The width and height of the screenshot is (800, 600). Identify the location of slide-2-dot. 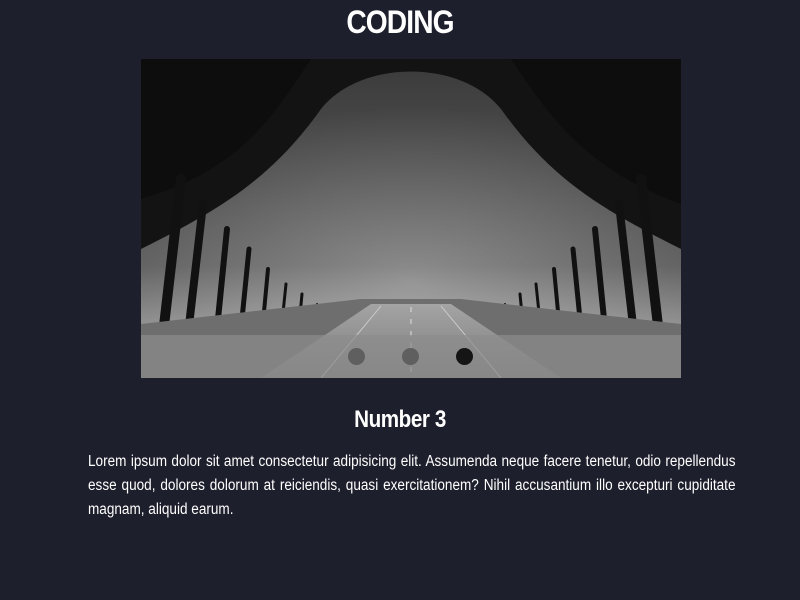
(410, 356).